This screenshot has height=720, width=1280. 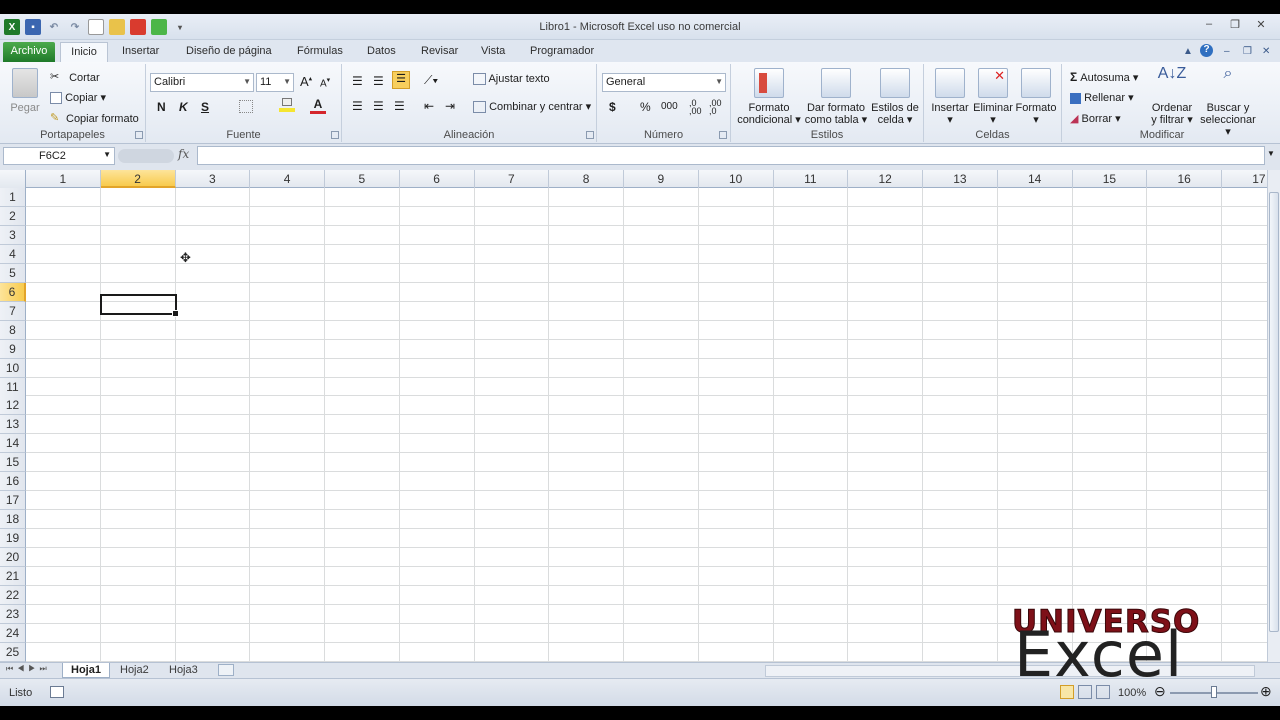 What do you see at coordinates (13, 387) in the screenshot?
I see `row-header: 11` at bounding box center [13, 387].